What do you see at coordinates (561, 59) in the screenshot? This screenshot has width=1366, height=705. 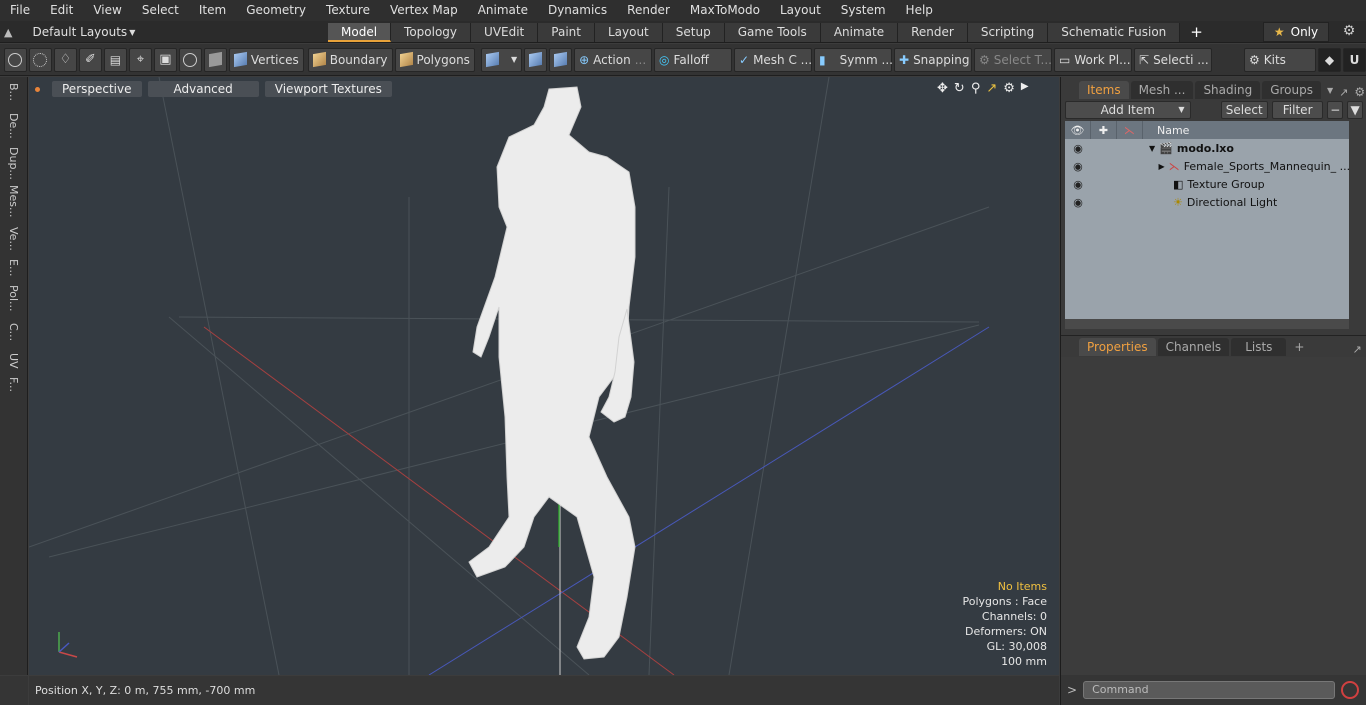 I see `falloff-hard-icon` at bounding box center [561, 59].